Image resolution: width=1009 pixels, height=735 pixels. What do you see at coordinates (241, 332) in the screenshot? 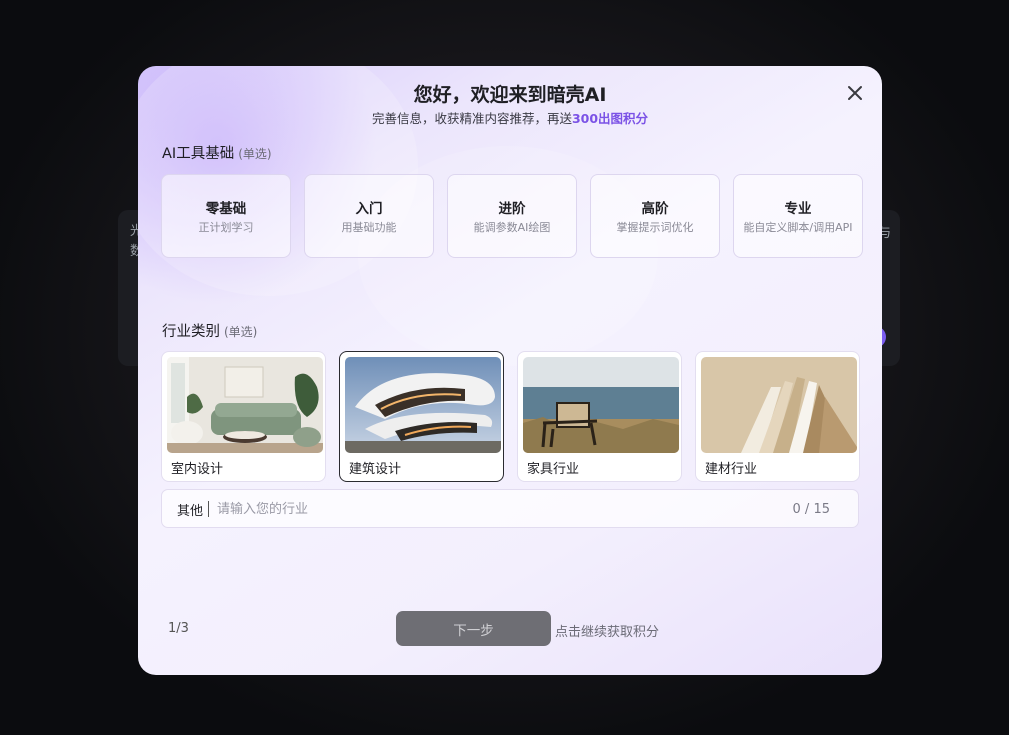
I see `industry-hint: (单选)` at bounding box center [241, 332].